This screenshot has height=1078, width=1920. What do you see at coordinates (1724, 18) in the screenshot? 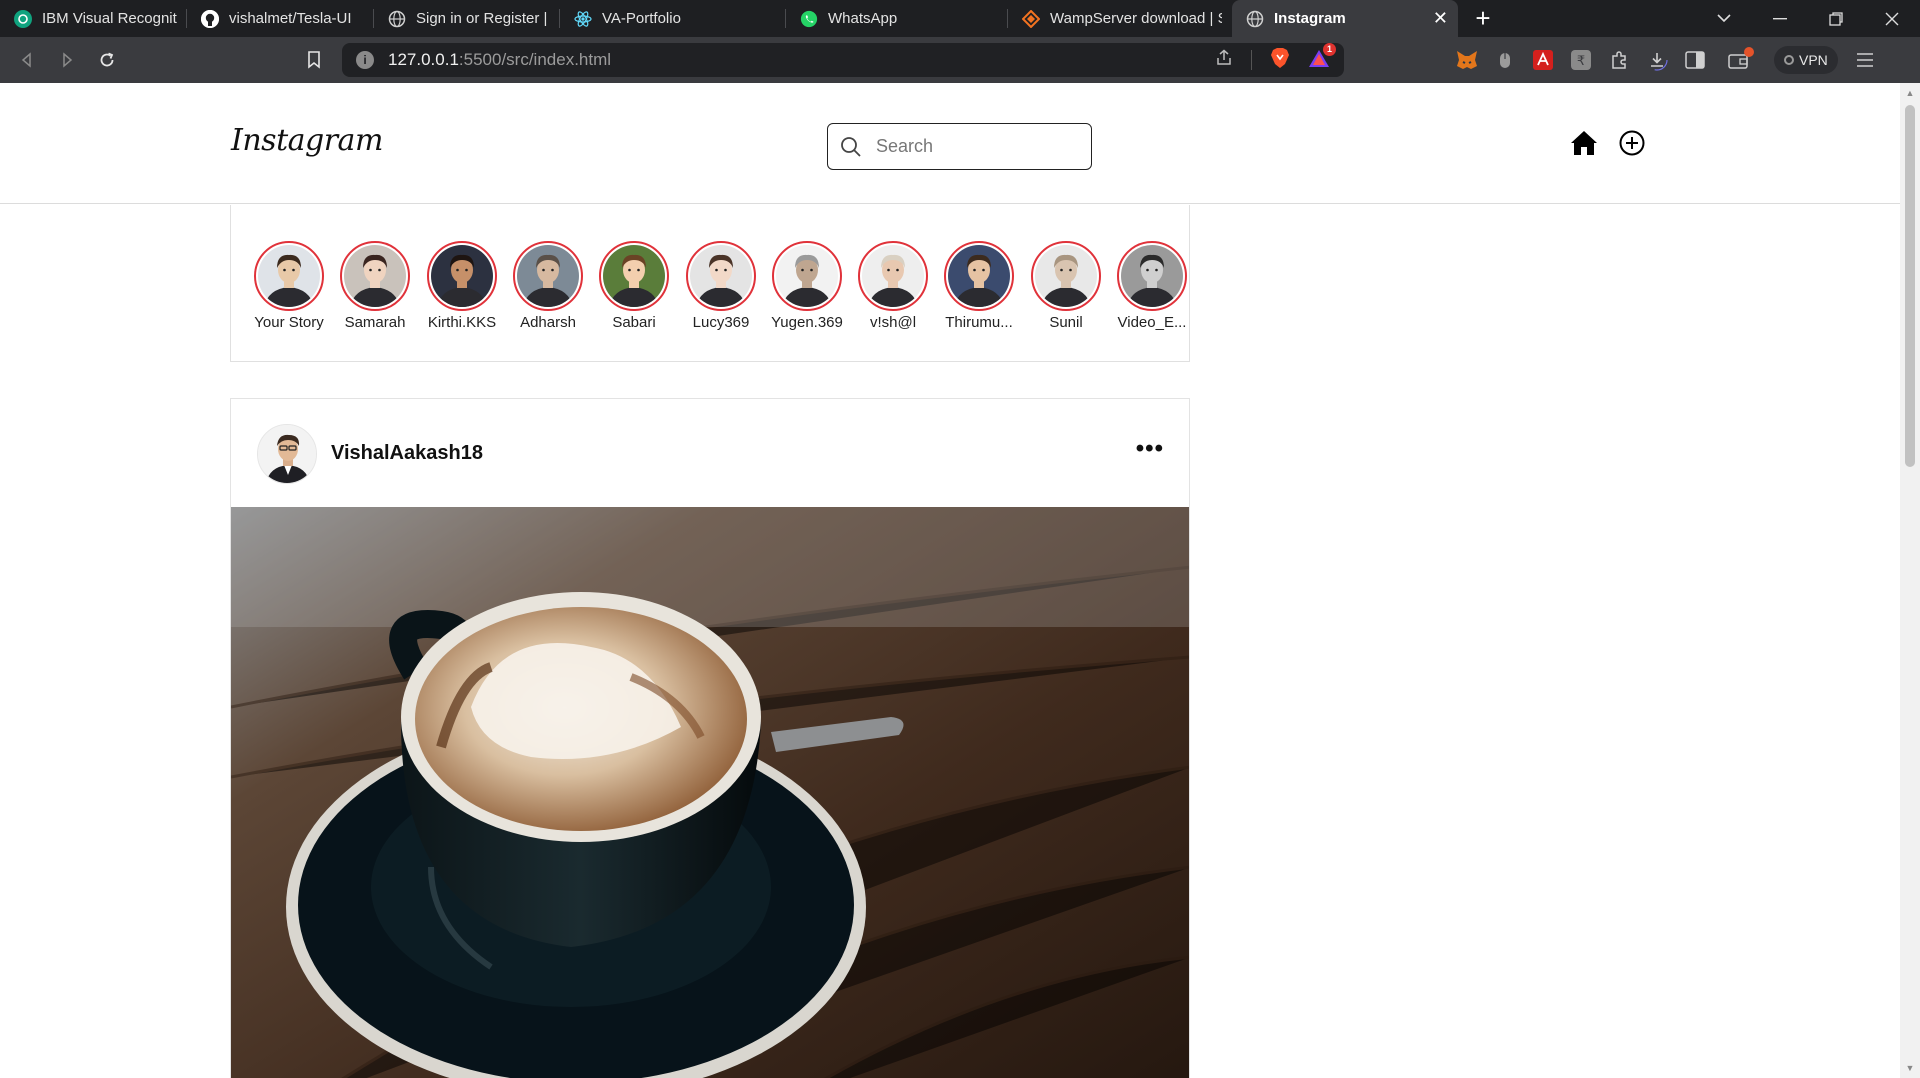
I see `tab-search-chevron-icon` at bounding box center [1724, 18].